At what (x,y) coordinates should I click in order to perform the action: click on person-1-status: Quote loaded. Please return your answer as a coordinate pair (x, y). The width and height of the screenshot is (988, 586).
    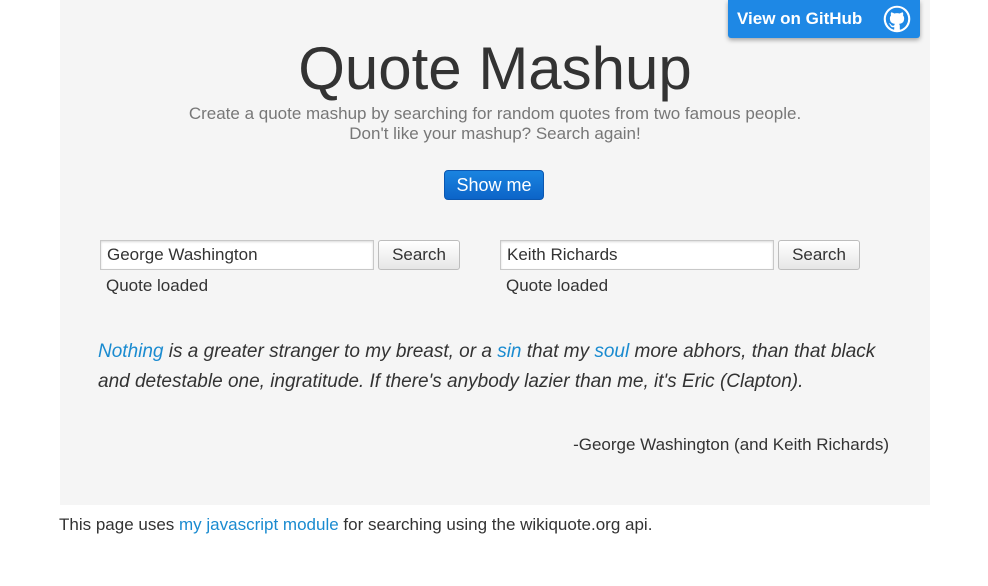
    Looking at the image, I should click on (157, 285).